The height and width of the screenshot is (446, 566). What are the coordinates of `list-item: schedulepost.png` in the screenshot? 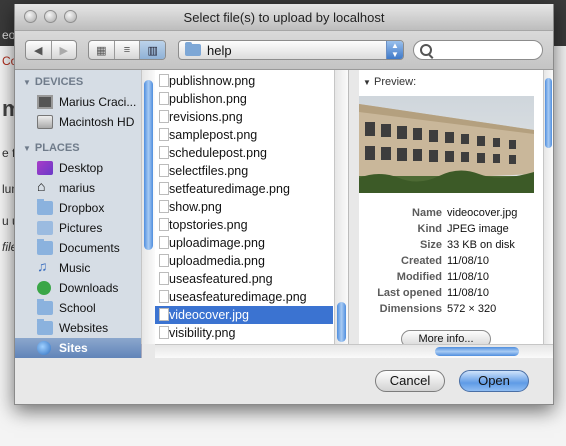 It's located at (244, 153).